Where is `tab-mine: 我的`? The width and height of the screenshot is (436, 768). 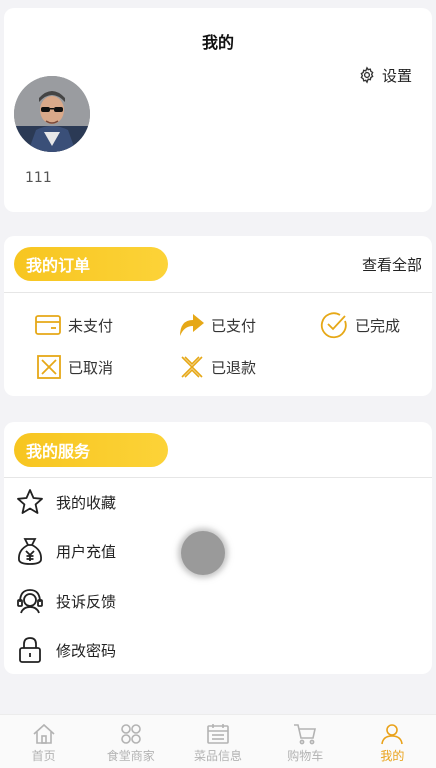
tab-mine: 我的 is located at coordinates (392, 741).